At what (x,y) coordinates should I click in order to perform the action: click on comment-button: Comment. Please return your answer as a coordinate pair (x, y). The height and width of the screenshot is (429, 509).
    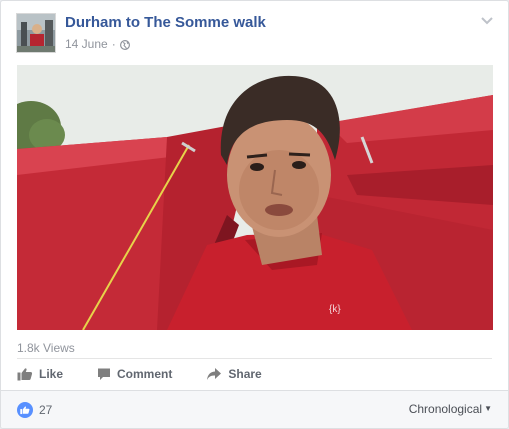
    Looking at the image, I should click on (134, 374).